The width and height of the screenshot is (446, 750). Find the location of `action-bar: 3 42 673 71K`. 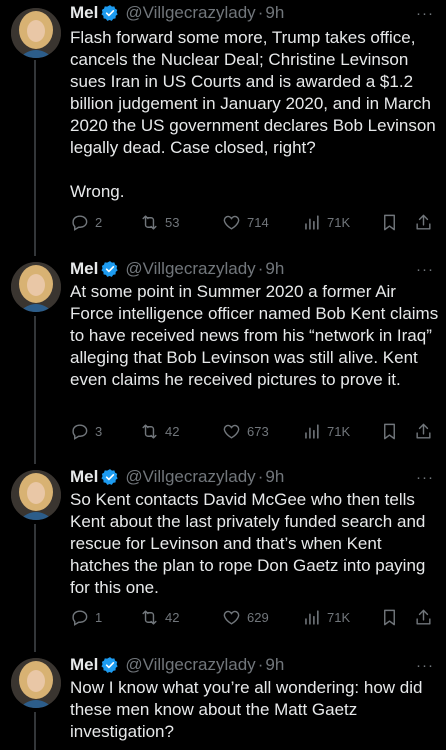

action-bar: 3 42 673 71K is located at coordinates (253, 431).